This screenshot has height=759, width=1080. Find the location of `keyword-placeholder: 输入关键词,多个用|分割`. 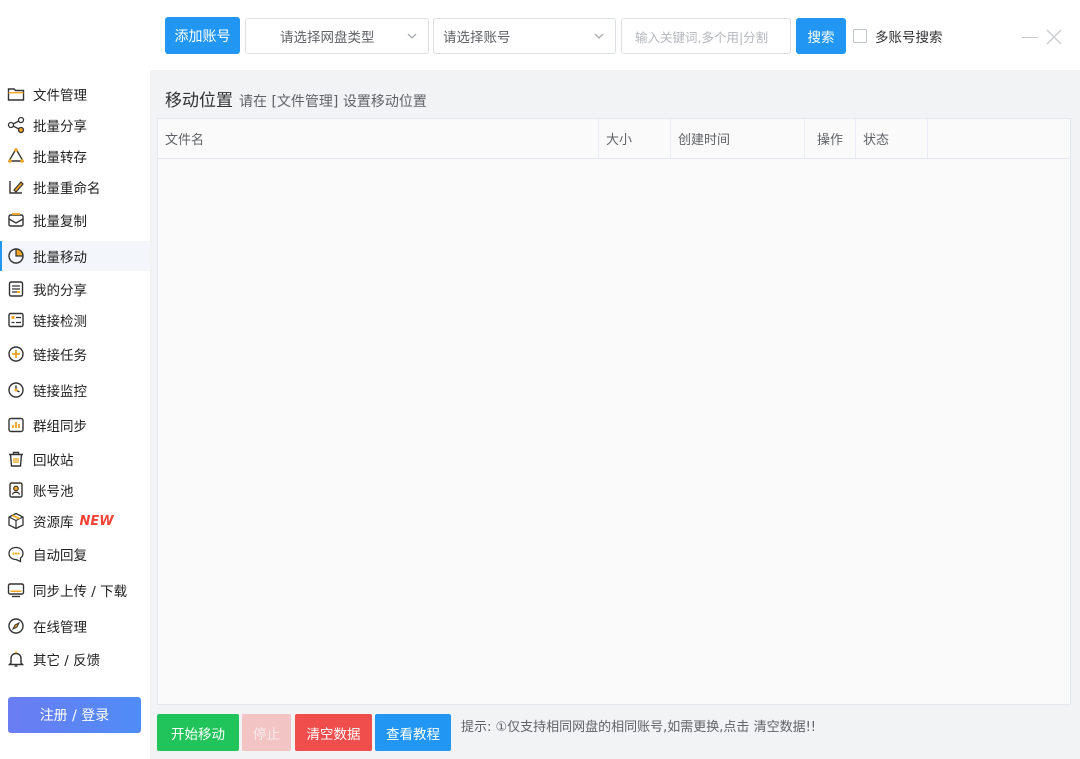

keyword-placeholder: 输入关键词,多个用|分割 is located at coordinates (702, 37).